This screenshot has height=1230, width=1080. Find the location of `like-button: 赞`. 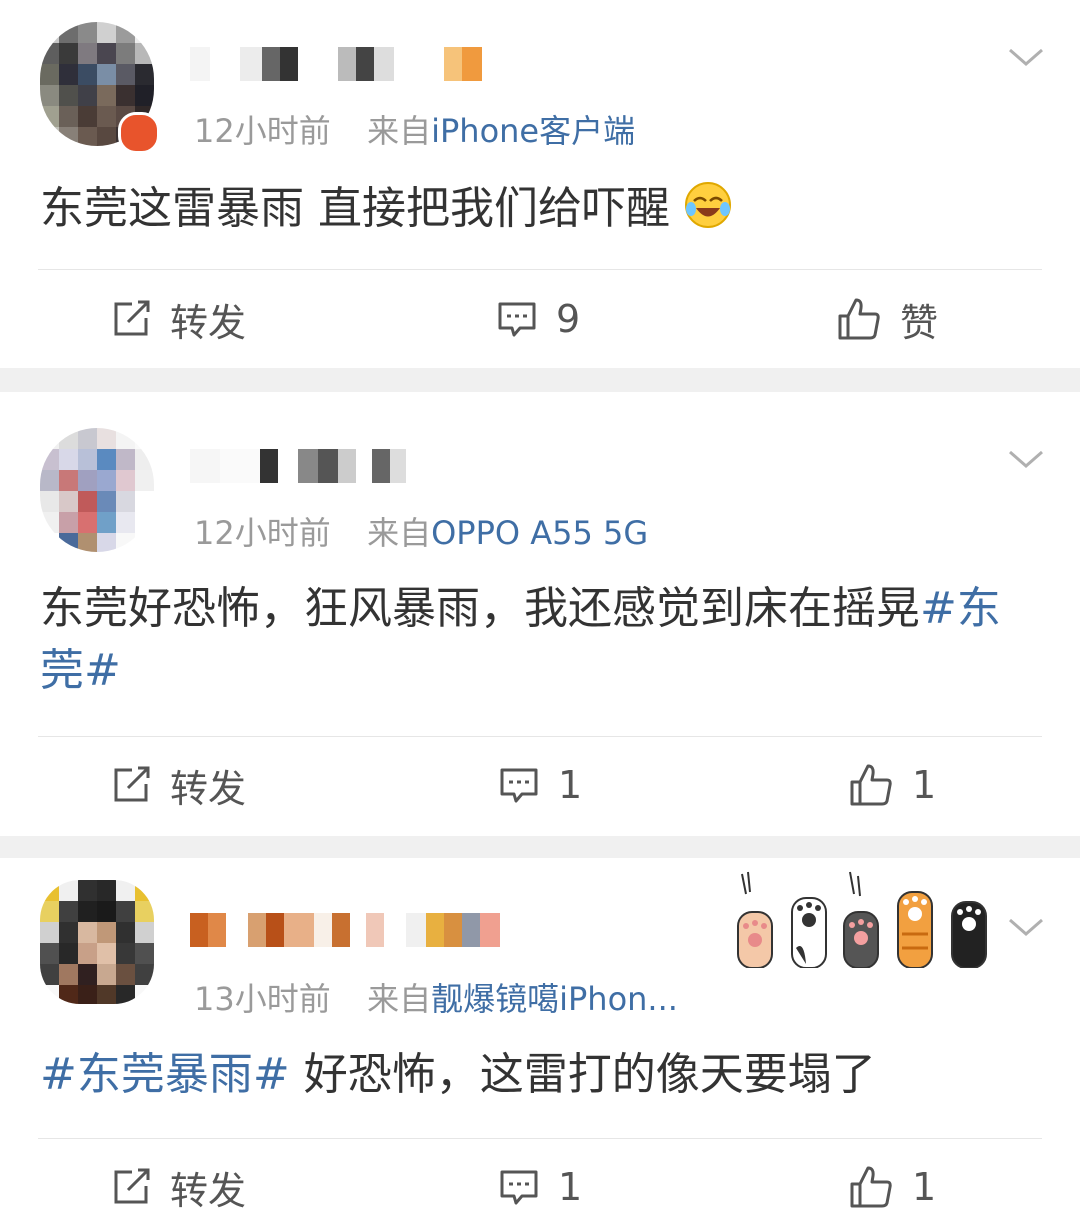

like-button: 赞 is located at coordinates (887, 319).